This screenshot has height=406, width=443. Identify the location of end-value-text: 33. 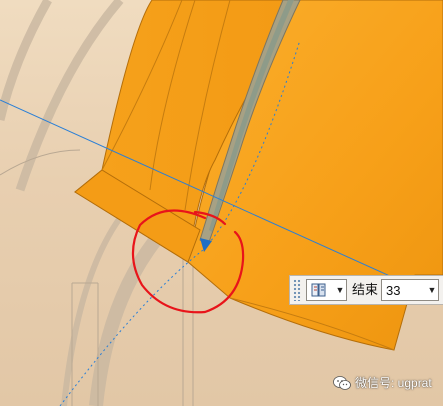
(393, 290).